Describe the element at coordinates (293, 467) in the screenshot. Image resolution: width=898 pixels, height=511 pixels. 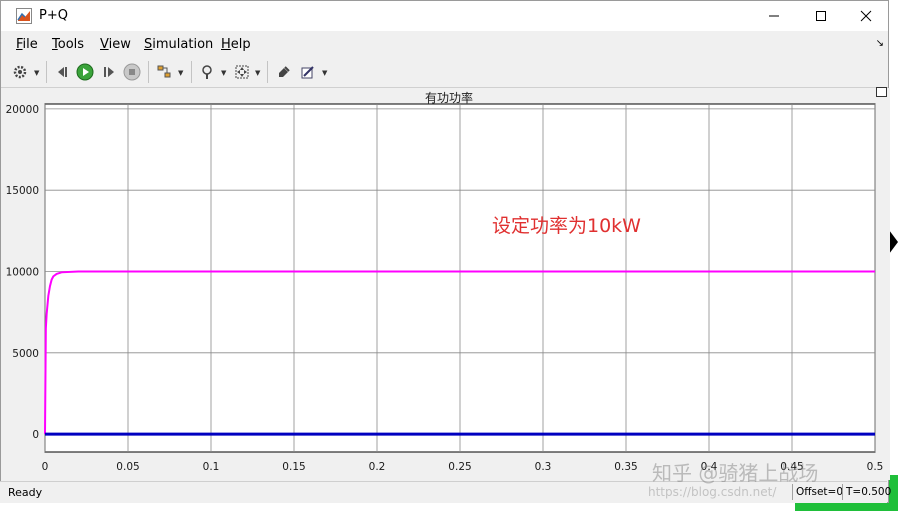
I see `x-tick-label: 0.15` at that location.